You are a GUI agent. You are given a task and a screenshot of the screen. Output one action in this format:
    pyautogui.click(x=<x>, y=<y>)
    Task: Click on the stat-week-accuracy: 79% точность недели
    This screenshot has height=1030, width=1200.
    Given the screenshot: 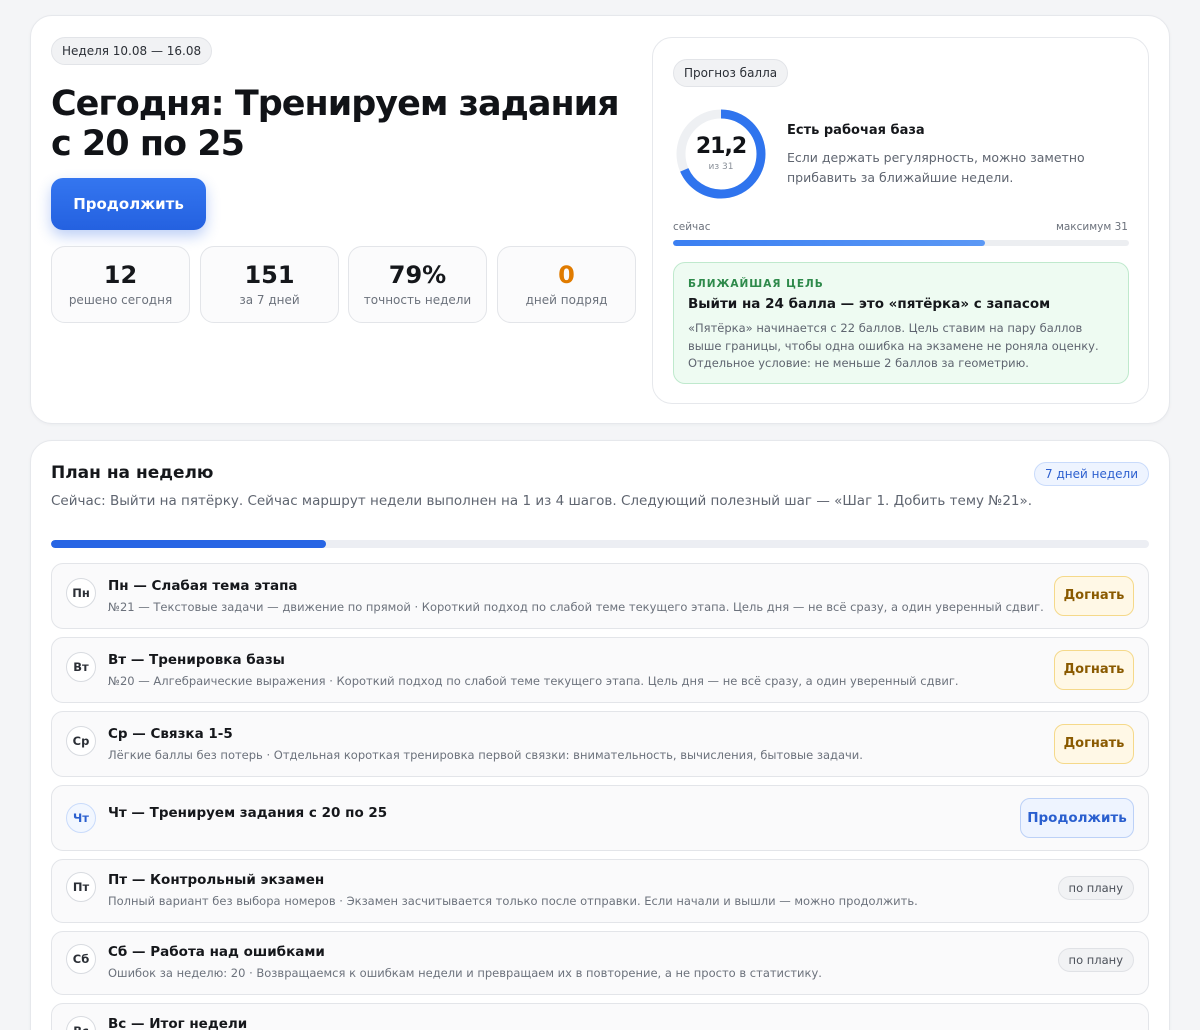 What is the action you would take?
    pyautogui.click(x=417, y=284)
    